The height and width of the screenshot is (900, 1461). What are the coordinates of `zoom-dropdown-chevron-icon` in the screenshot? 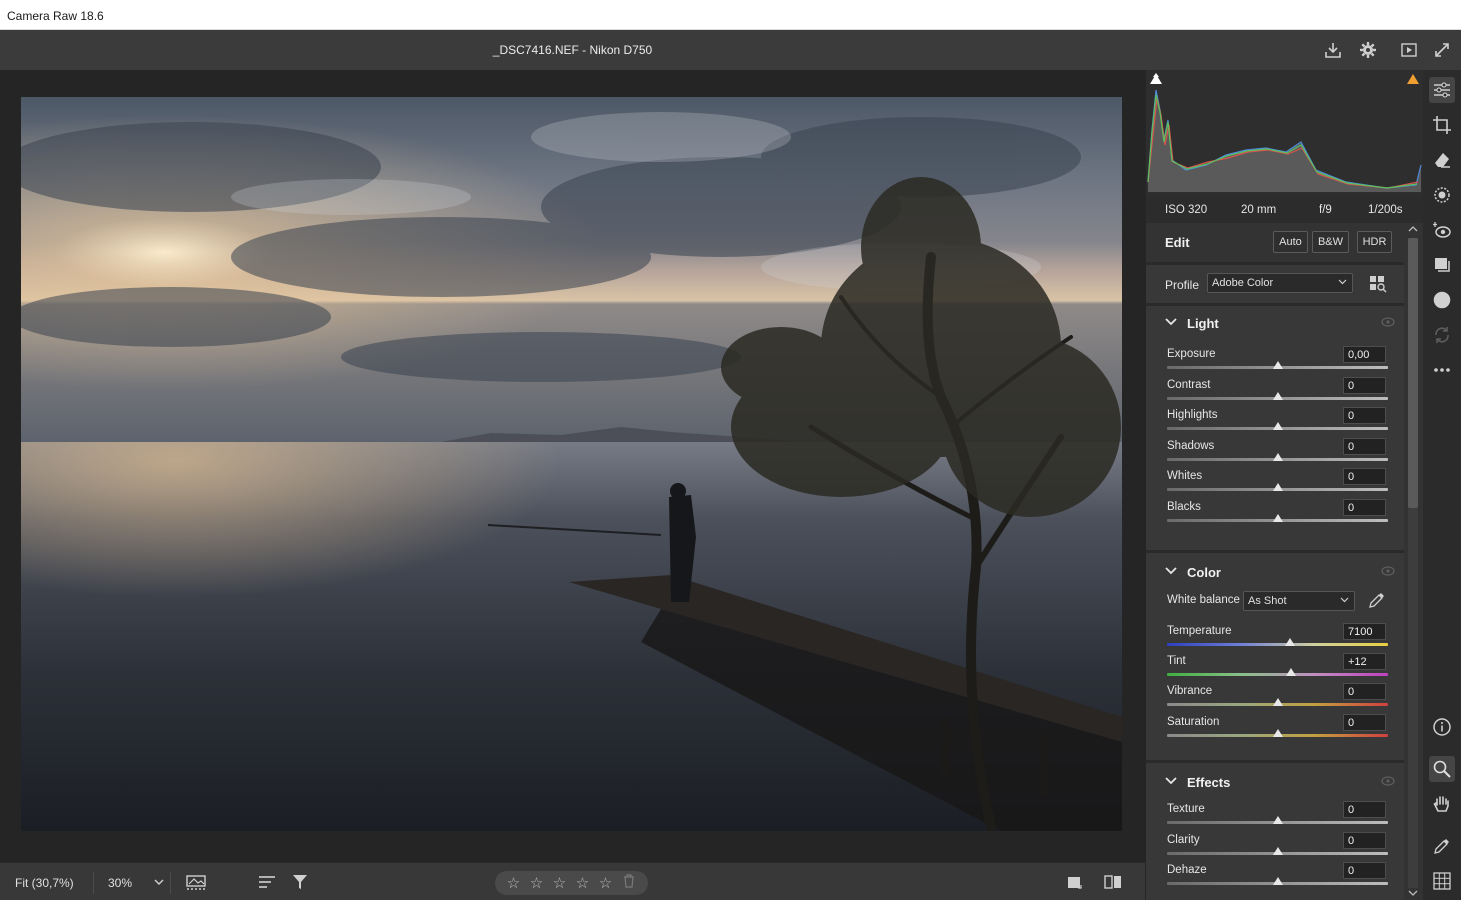 It's located at (159, 882).